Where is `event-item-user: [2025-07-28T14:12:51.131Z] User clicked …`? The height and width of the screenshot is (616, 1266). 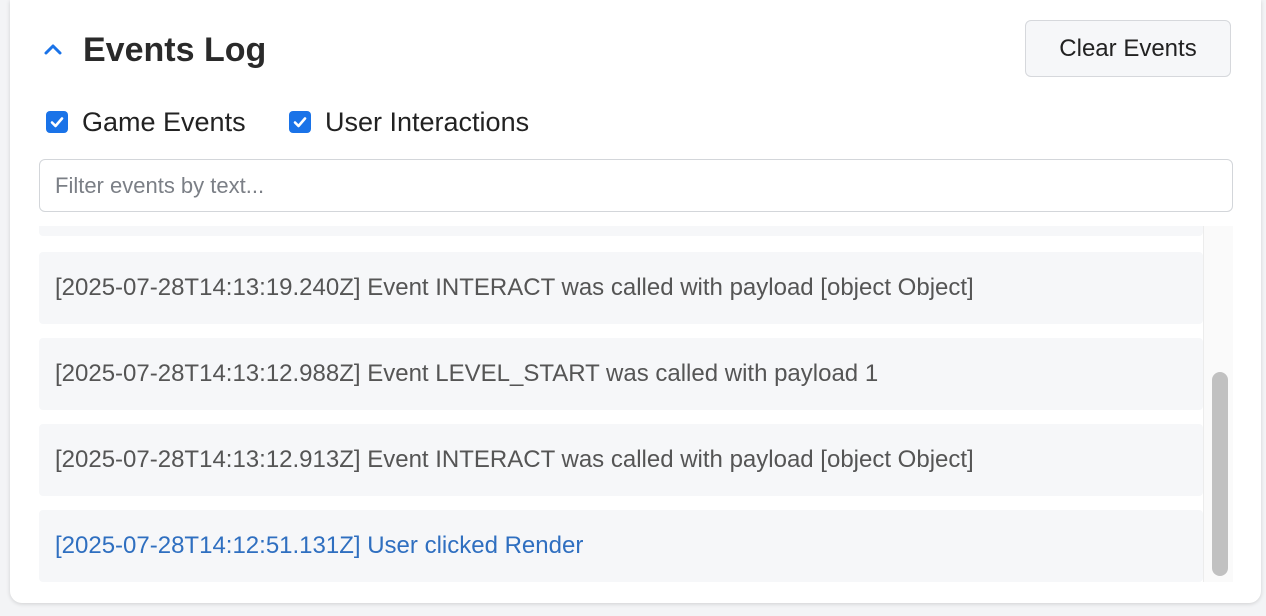 event-item-user: [2025-07-28T14:12:51.131Z] User clicked … is located at coordinates (621, 546).